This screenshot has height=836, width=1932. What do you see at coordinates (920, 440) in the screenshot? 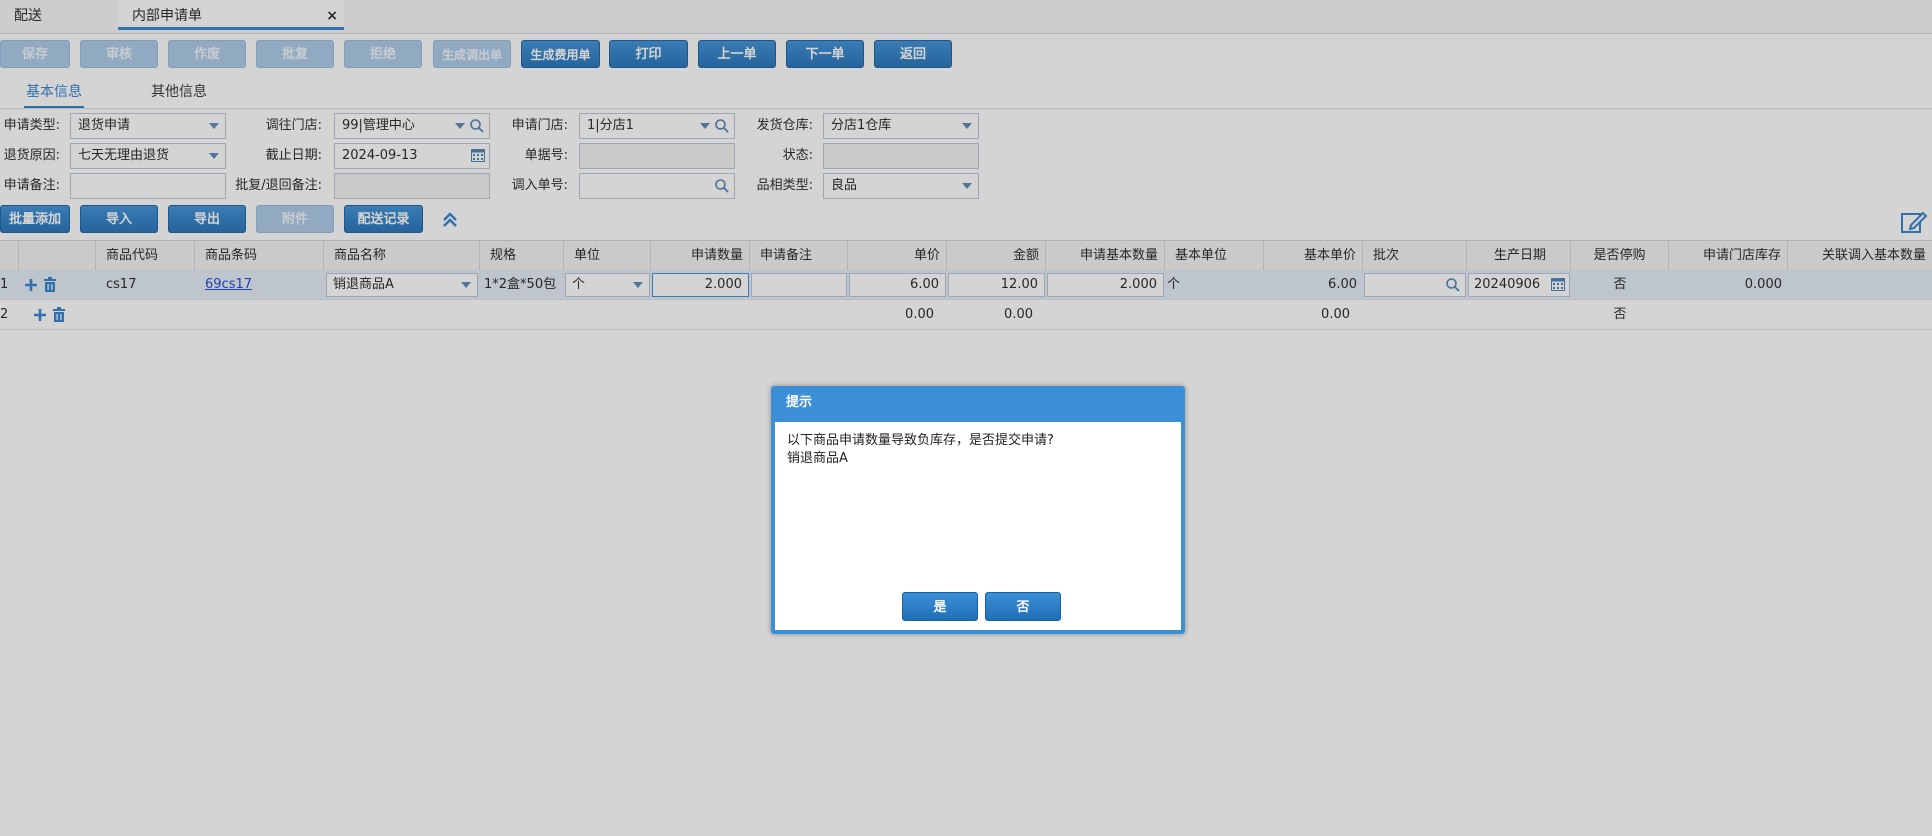
I see `dialog-message-line: 以下商品申请数量导致负库存，是否提交申请?` at bounding box center [920, 440].